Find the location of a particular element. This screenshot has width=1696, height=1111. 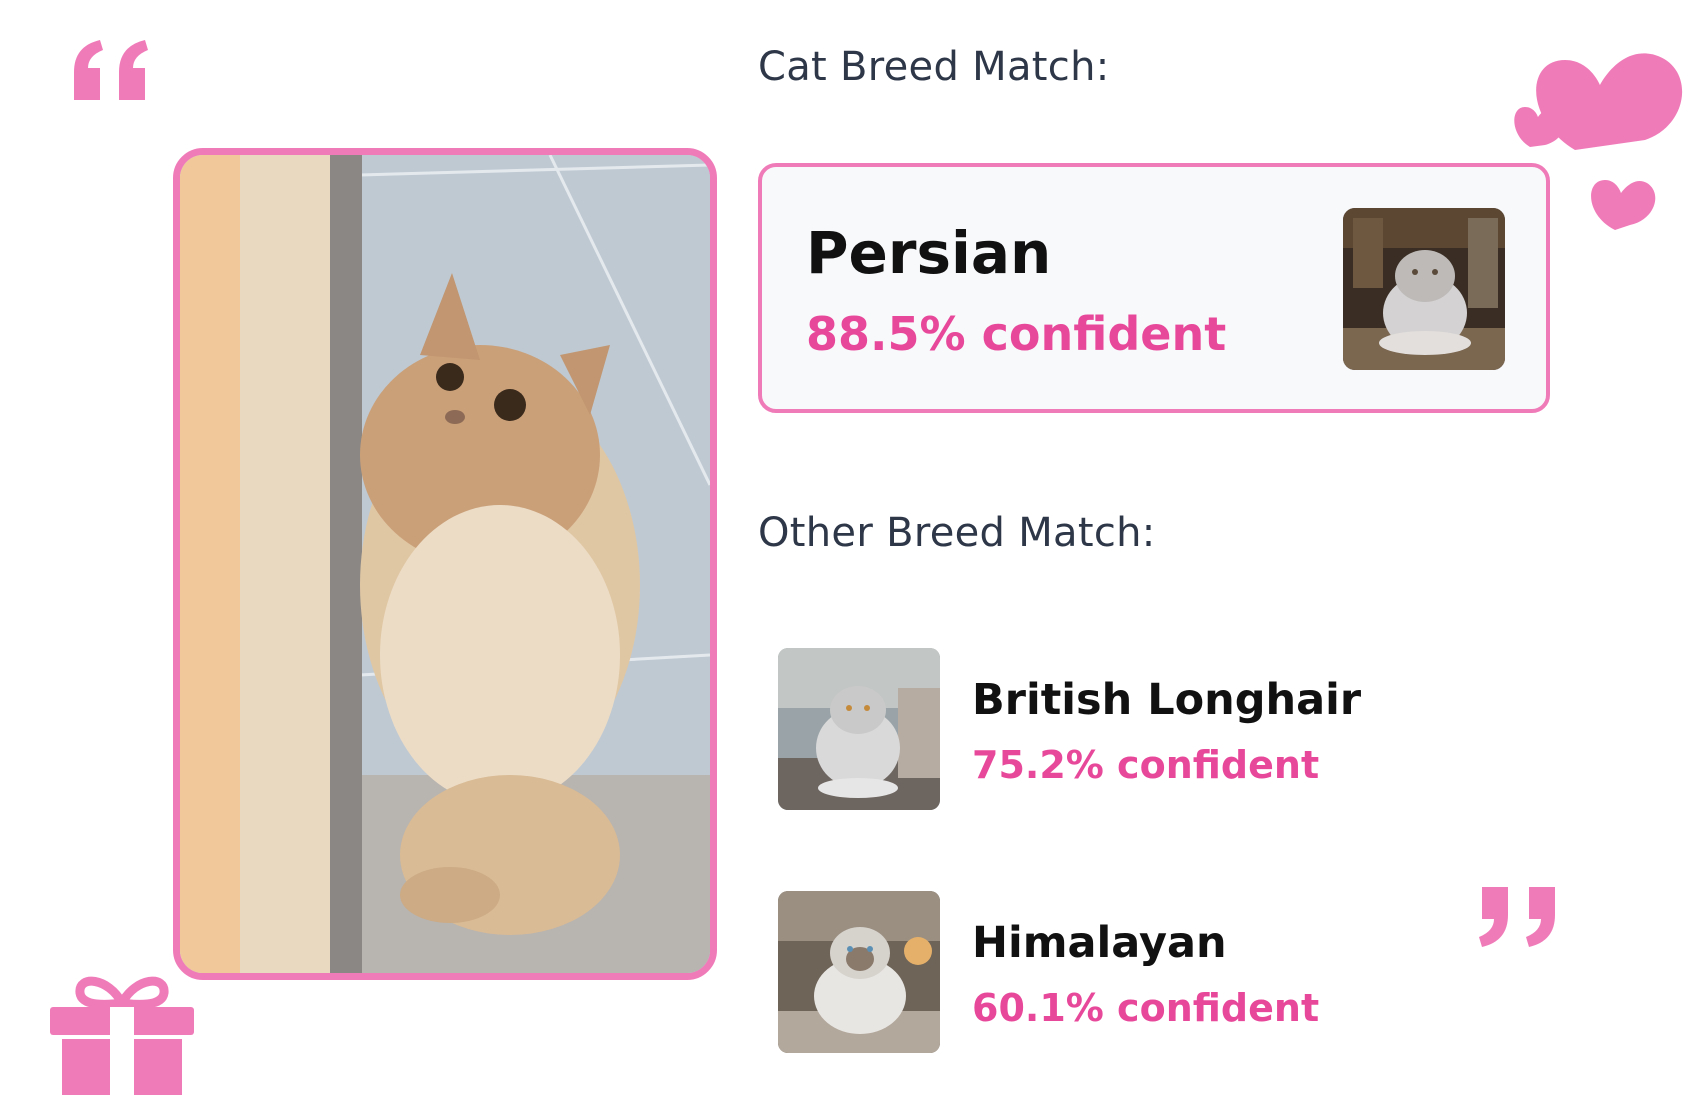

other-match-image-himalayan is located at coordinates (859, 972).